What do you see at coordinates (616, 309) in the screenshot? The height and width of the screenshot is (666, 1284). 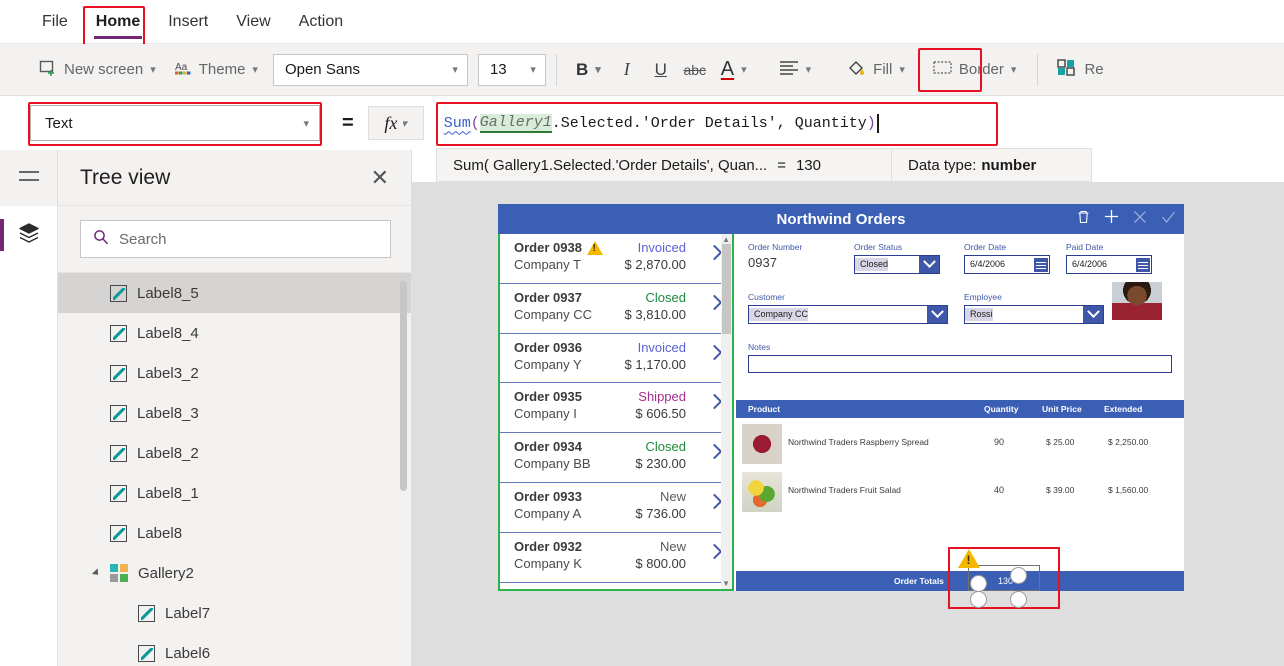 I see `gallery-row: Order 0937 Closed Company CC $ 3,810.00` at bounding box center [616, 309].